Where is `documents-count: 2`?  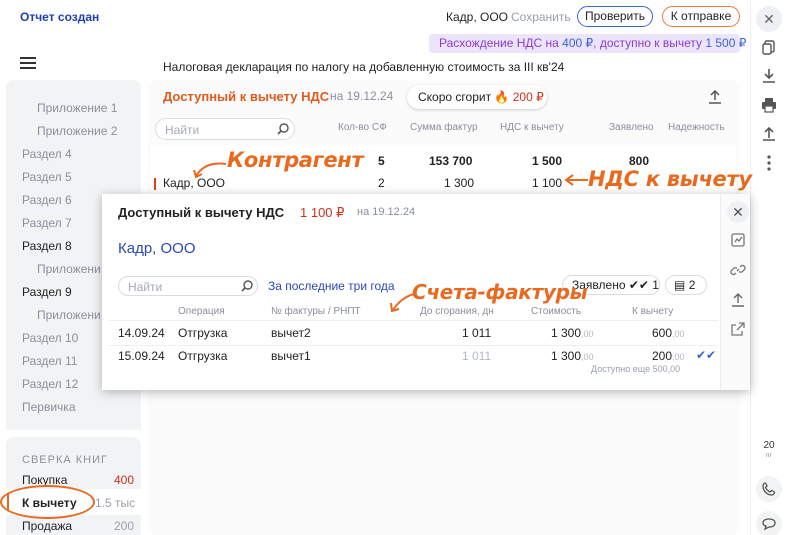 documents-count: 2 is located at coordinates (692, 285).